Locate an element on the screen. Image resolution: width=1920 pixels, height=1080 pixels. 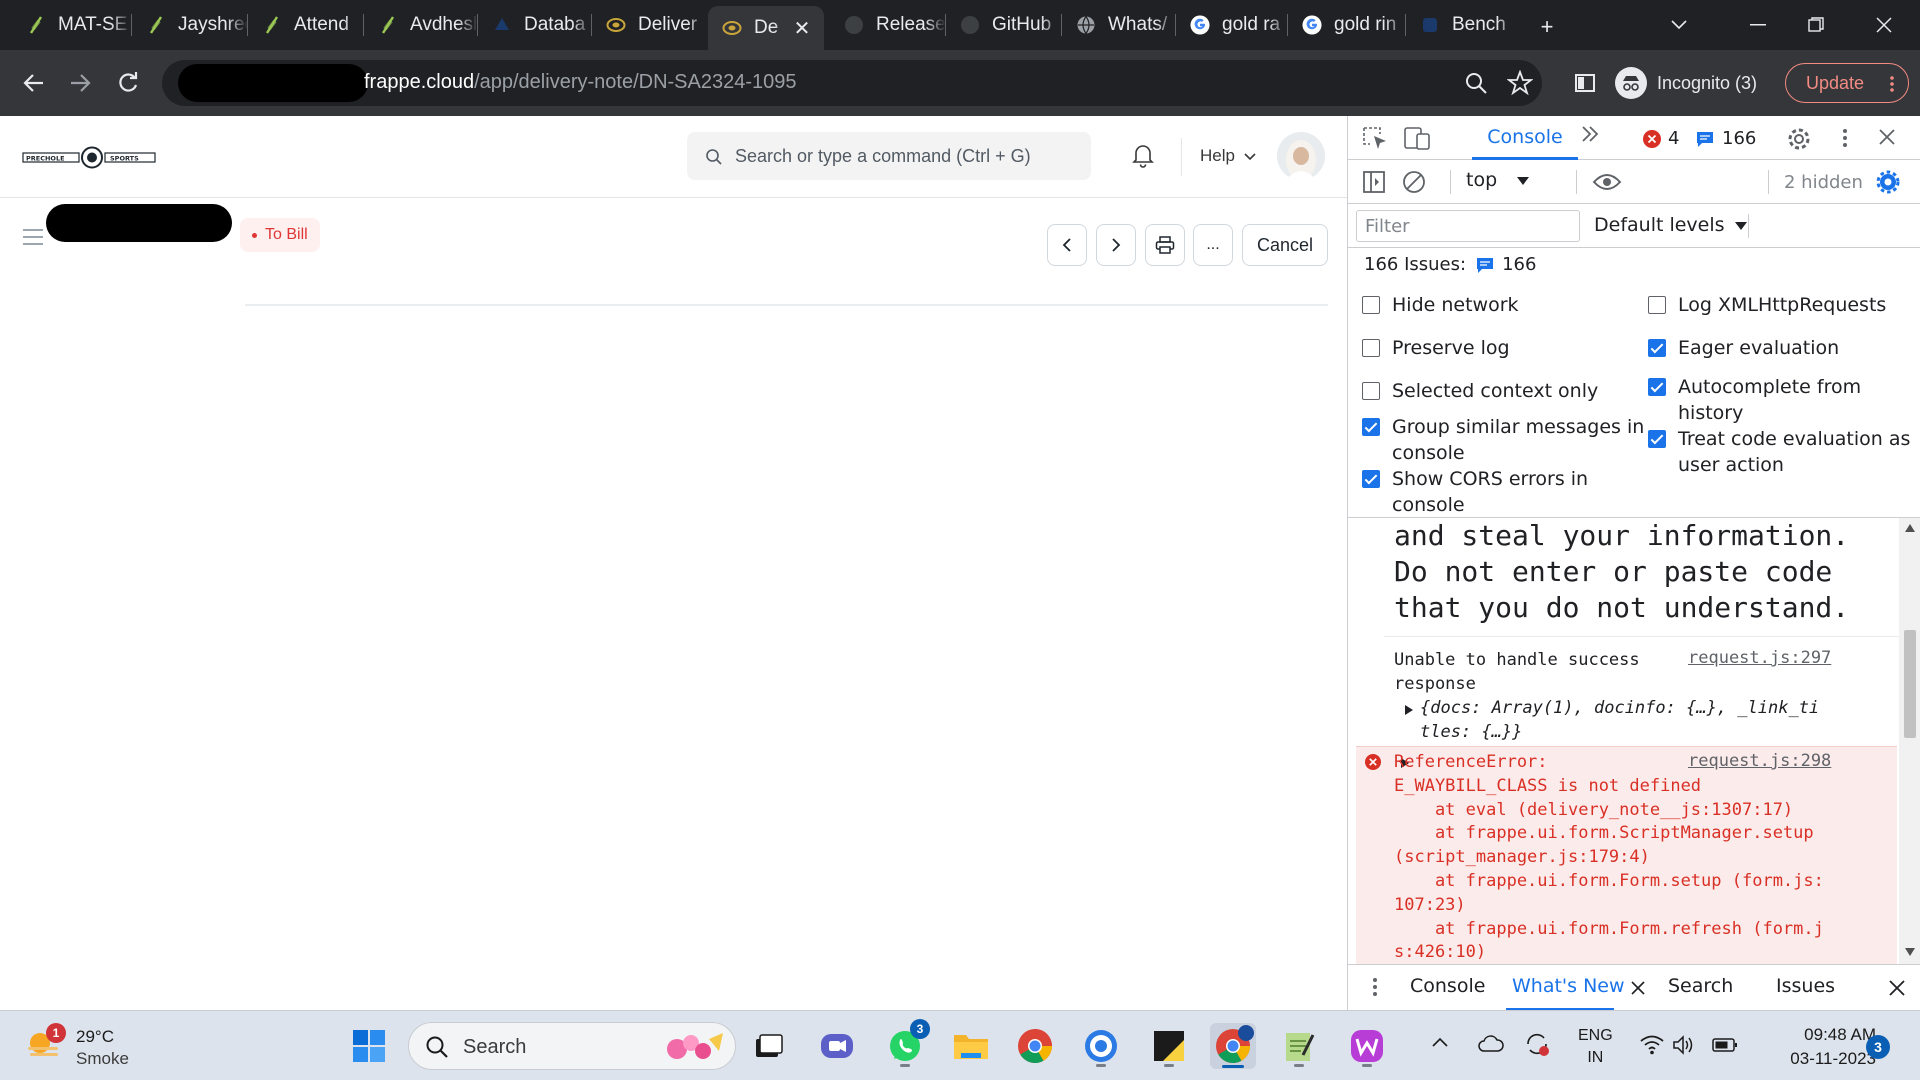
console-option: Hide network is located at coordinates (1440, 305).